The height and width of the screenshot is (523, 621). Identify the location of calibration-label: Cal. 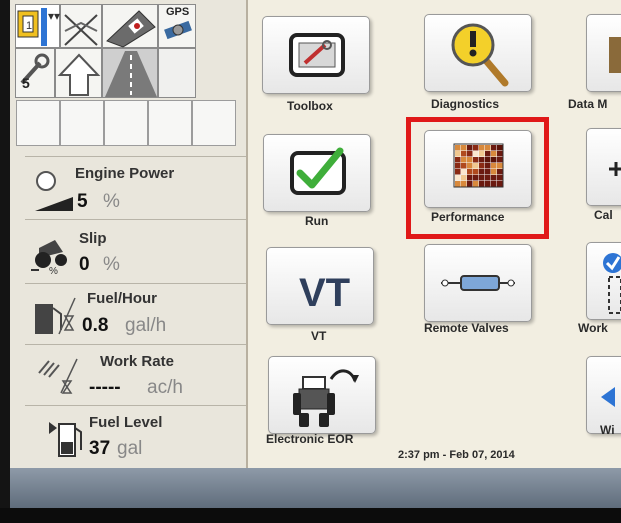
(603, 215).